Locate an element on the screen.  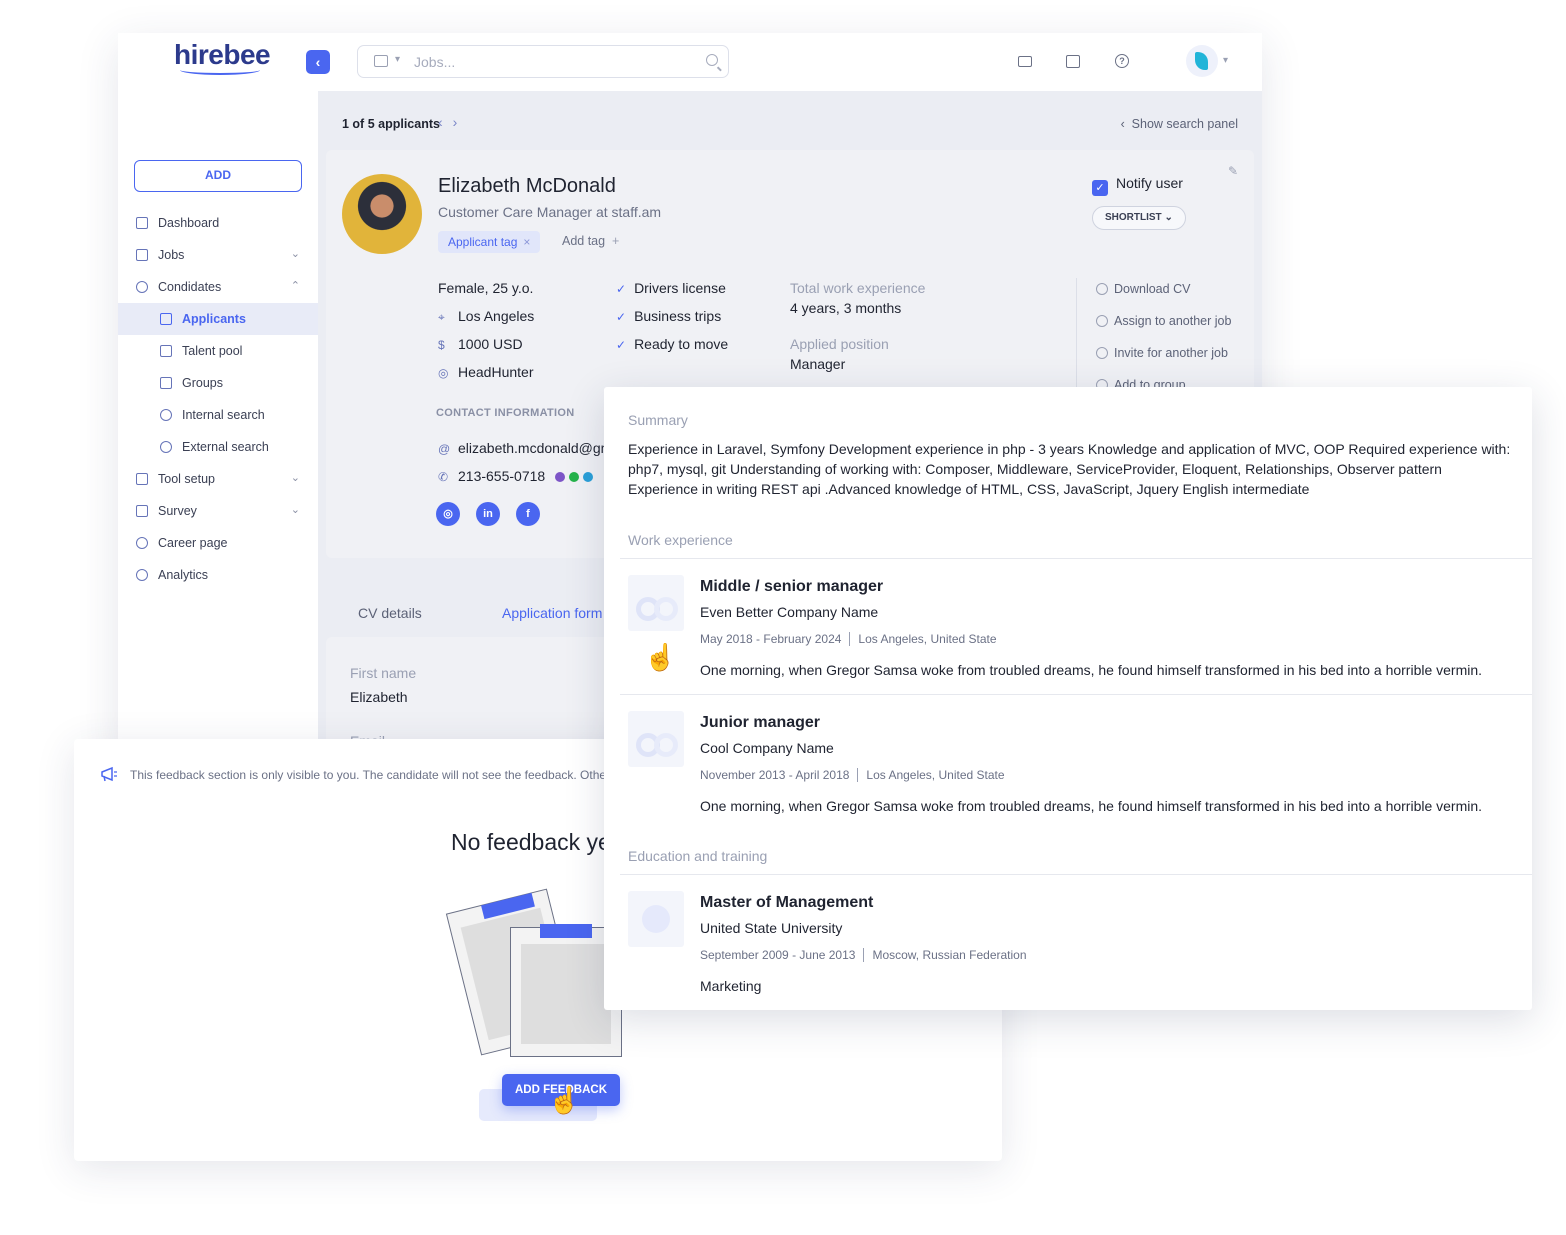
assign-job-action: Assign to another job is located at coordinates (1163, 321).